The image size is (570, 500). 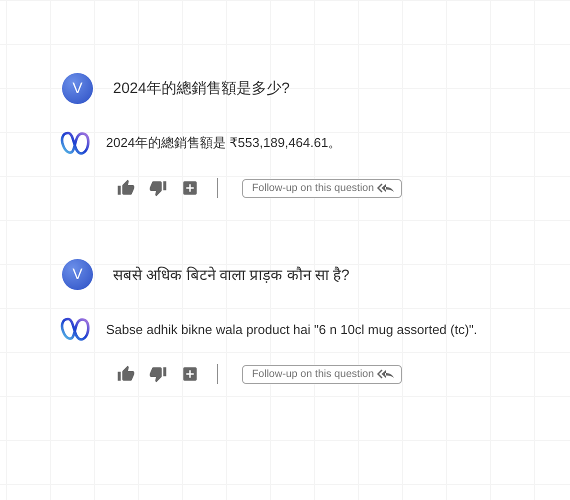 What do you see at coordinates (231, 275) in the screenshot?
I see `question-text: सबसे अधिक बिटने वाला प्राड़क कौन सा है?` at bounding box center [231, 275].